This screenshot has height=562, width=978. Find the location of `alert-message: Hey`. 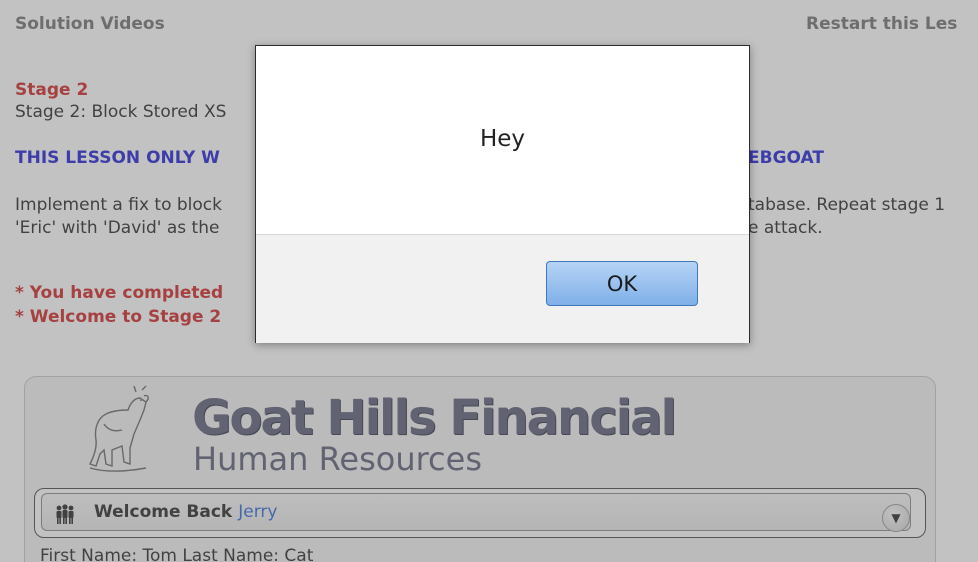

alert-message: Hey is located at coordinates (502, 139).